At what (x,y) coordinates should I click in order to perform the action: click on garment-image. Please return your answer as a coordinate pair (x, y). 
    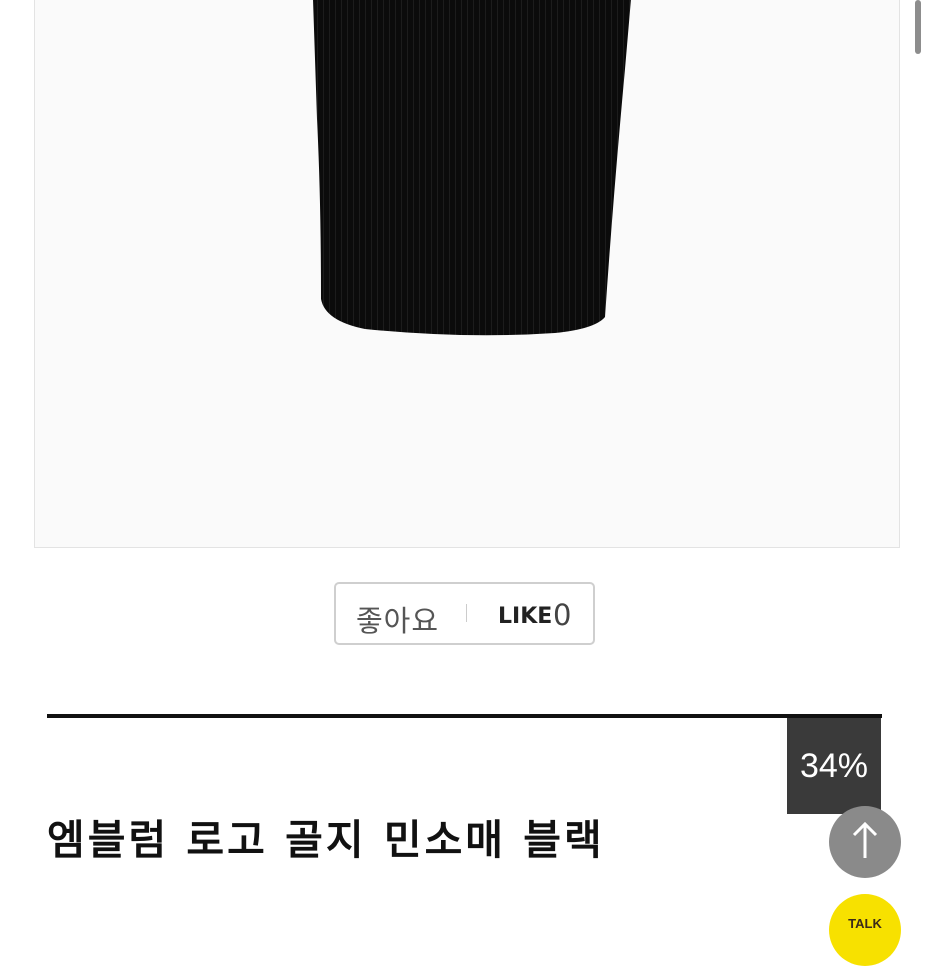
    Looking at the image, I should click on (472, 168).